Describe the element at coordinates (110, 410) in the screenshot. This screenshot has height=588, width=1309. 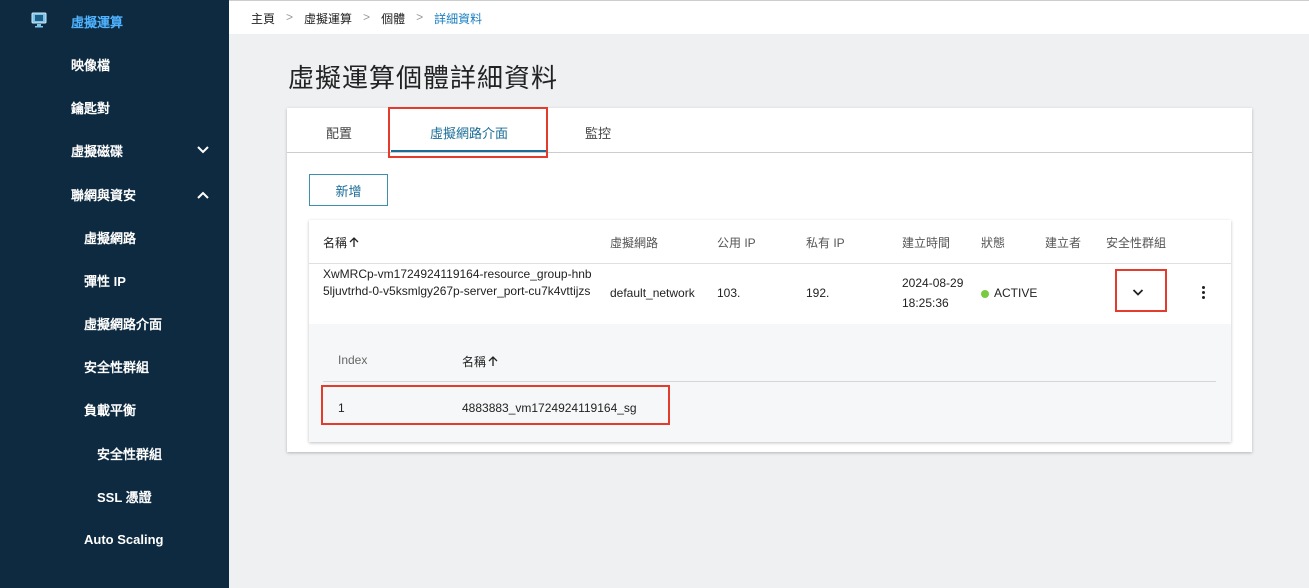
I see `sidebar-item-label: 負載平衡` at that location.